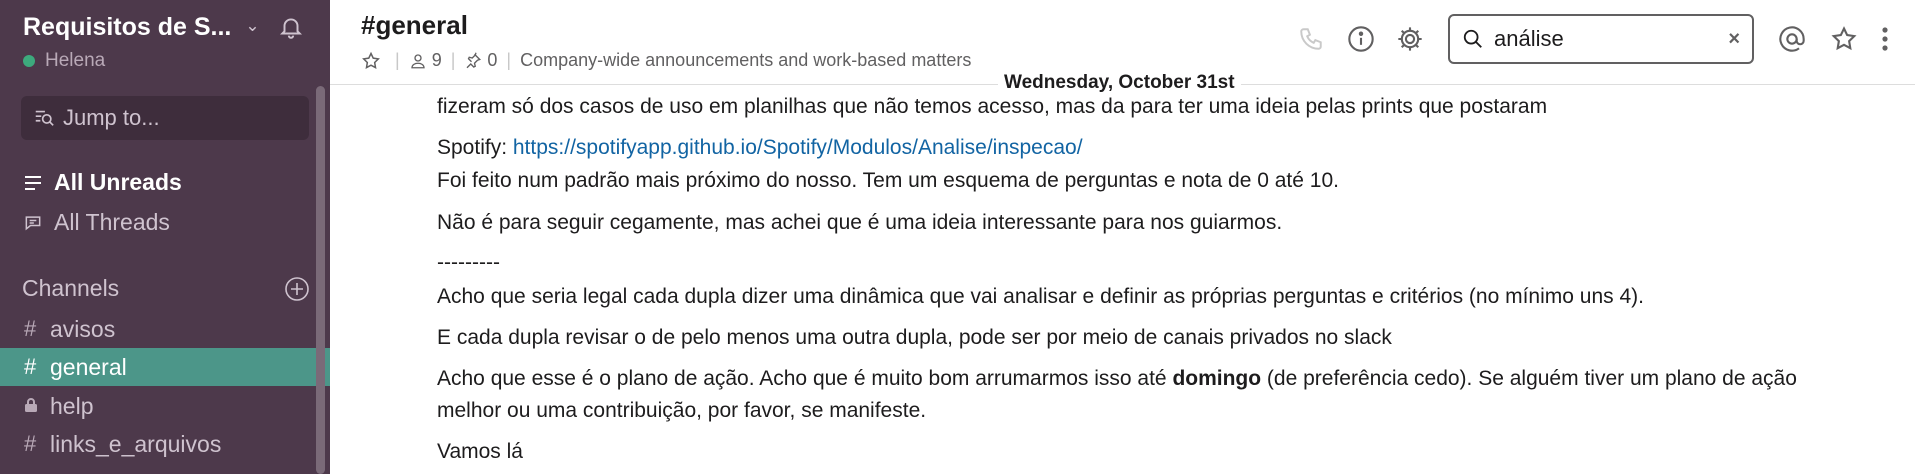 This screenshot has width=1915, height=474. I want to click on threads-icon, so click(33, 223).